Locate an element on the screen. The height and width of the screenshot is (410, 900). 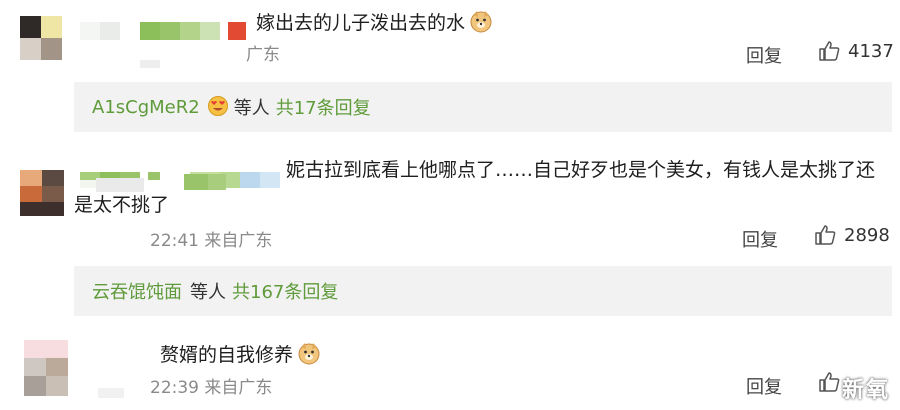
comment-text: 赘婿的自我修养 is located at coordinates (240, 355).